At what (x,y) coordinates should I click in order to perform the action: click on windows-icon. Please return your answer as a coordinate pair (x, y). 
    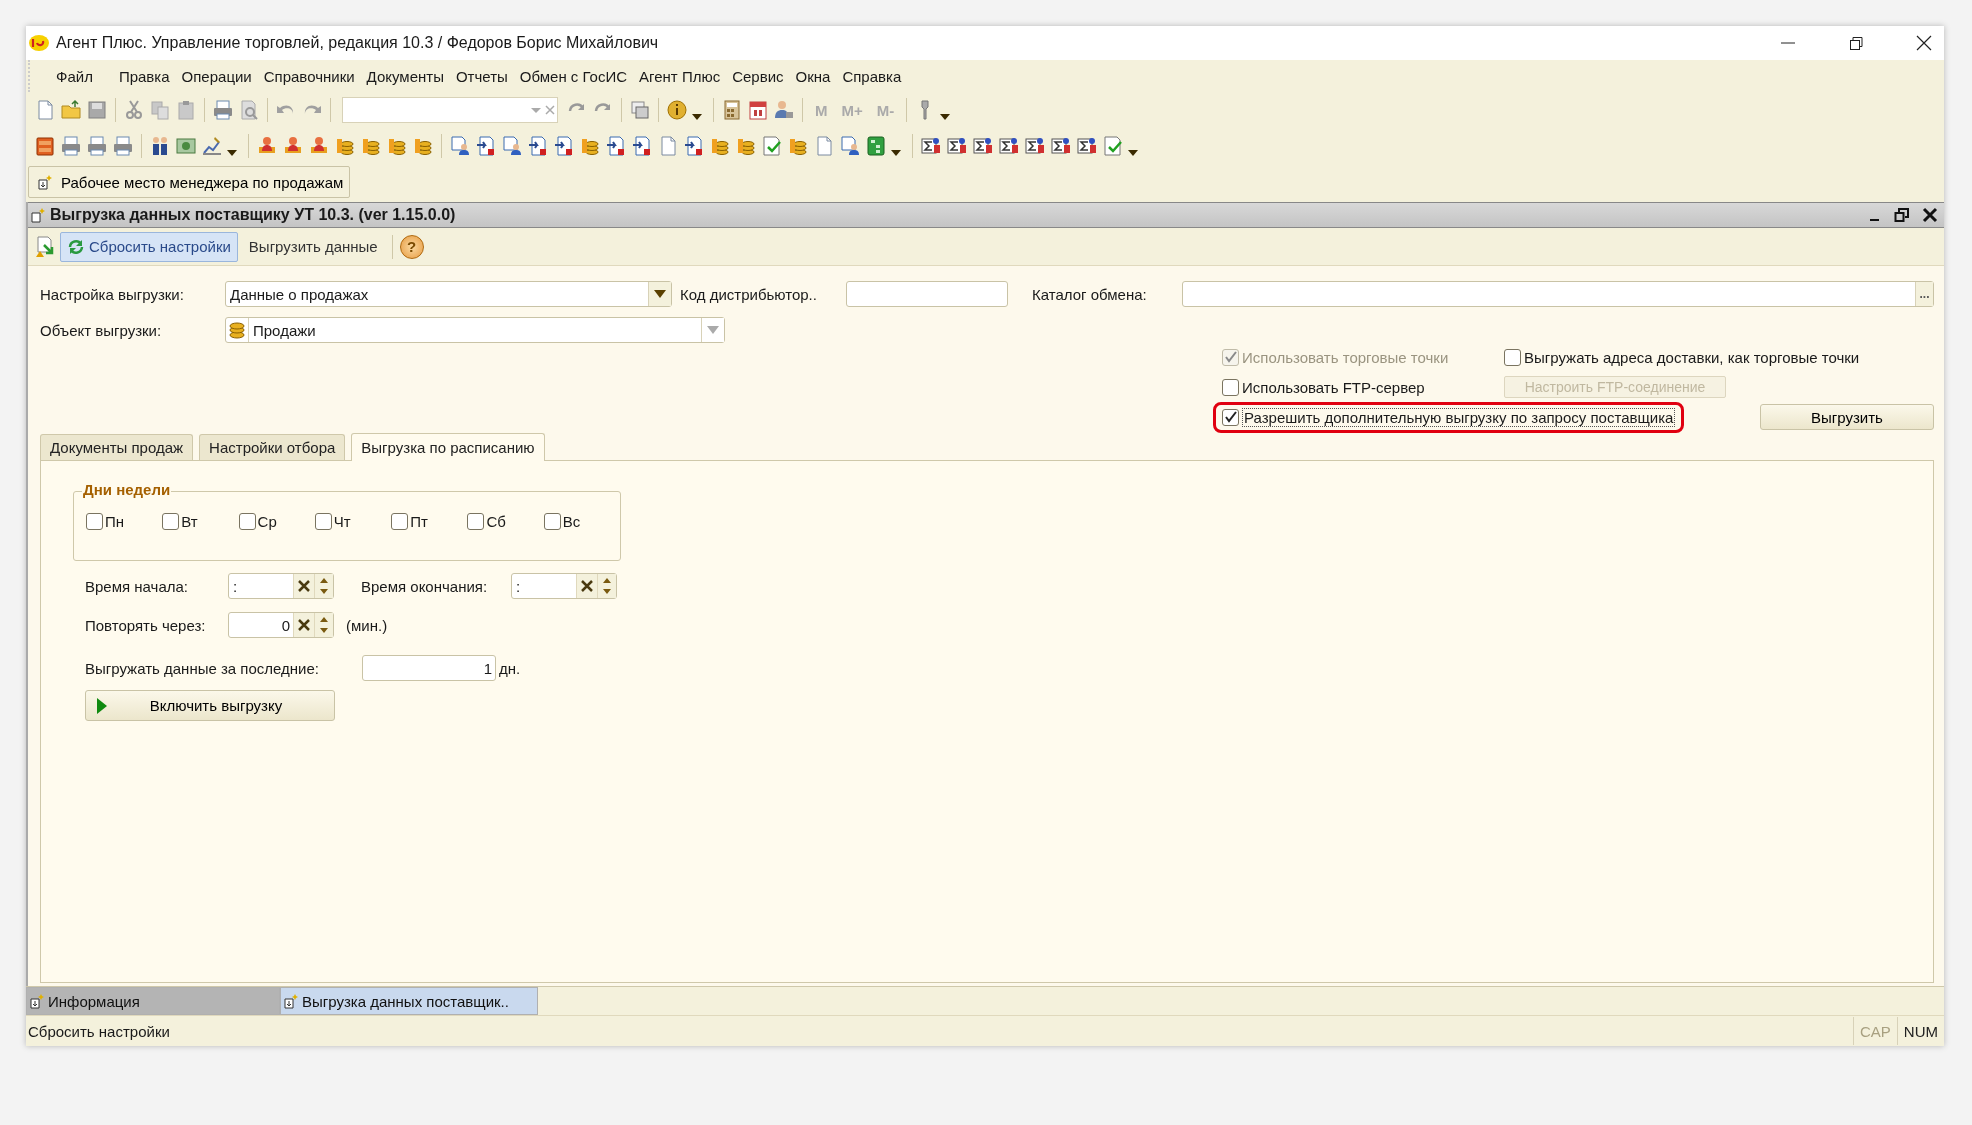
    Looking at the image, I should click on (640, 110).